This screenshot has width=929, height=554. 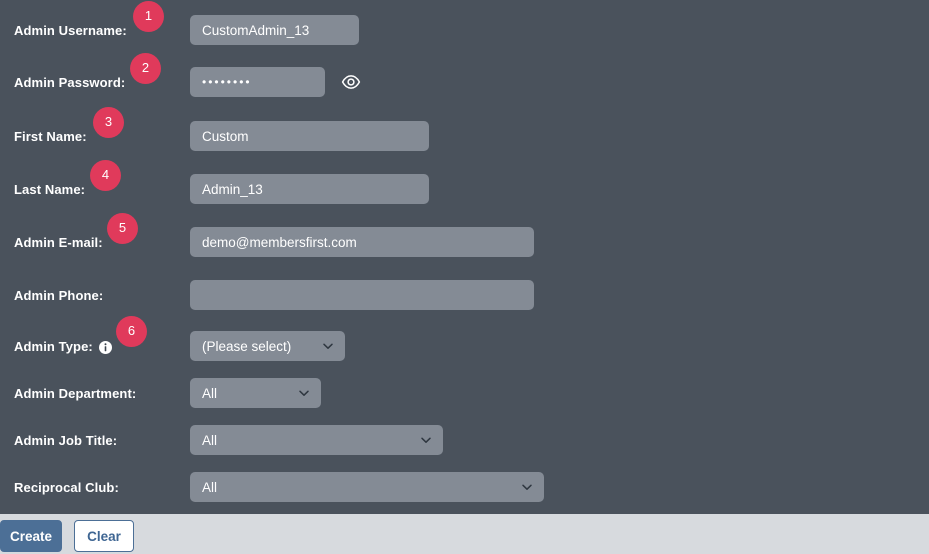 What do you see at coordinates (362, 242) in the screenshot?
I see `input-admin_email` at bounding box center [362, 242].